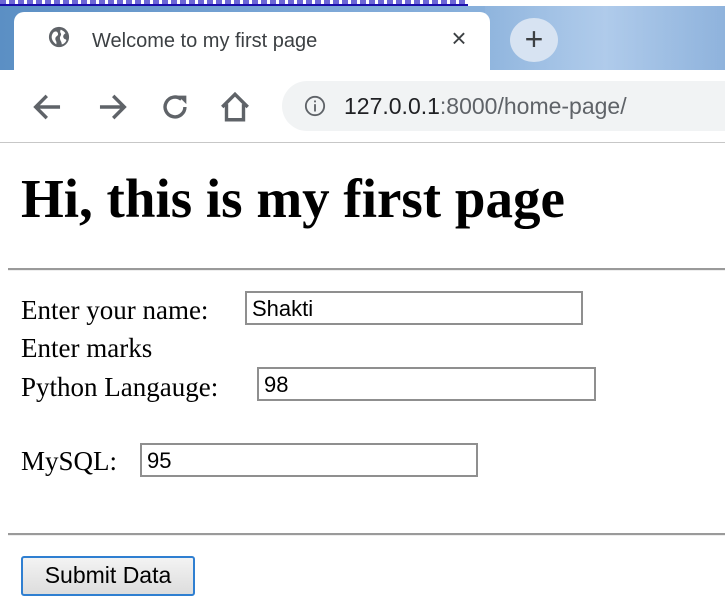 This screenshot has height=596, width=725. I want to click on browser-toolbar: 127.0.0.1:8000/home-page/, so click(362, 106).